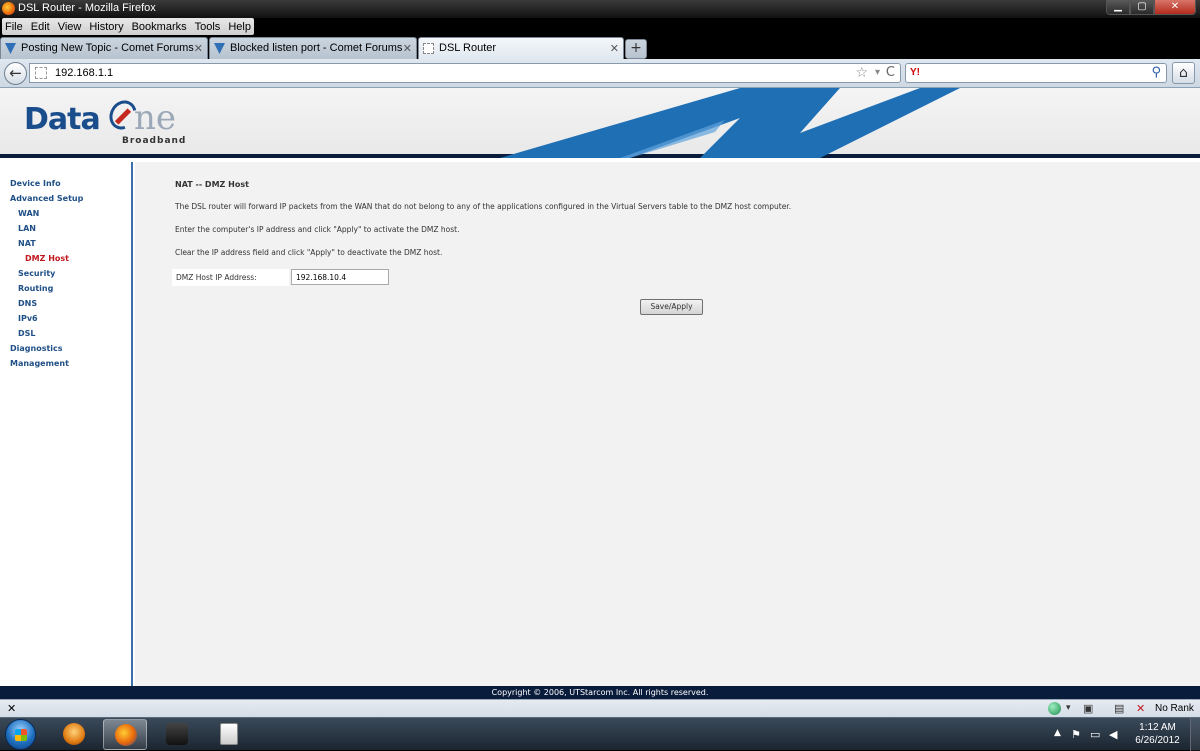 This screenshot has width=1200, height=751. Describe the element at coordinates (1142, 7) in the screenshot. I see `maximize-button: ▢` at that location.